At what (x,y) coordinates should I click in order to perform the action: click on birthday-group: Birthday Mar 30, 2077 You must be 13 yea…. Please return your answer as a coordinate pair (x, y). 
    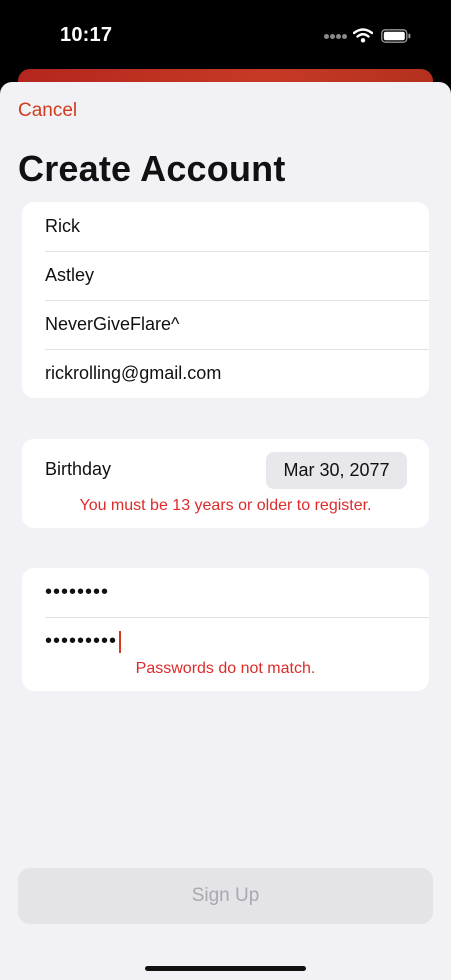
    Looking at the image, I should click on (225, 483).